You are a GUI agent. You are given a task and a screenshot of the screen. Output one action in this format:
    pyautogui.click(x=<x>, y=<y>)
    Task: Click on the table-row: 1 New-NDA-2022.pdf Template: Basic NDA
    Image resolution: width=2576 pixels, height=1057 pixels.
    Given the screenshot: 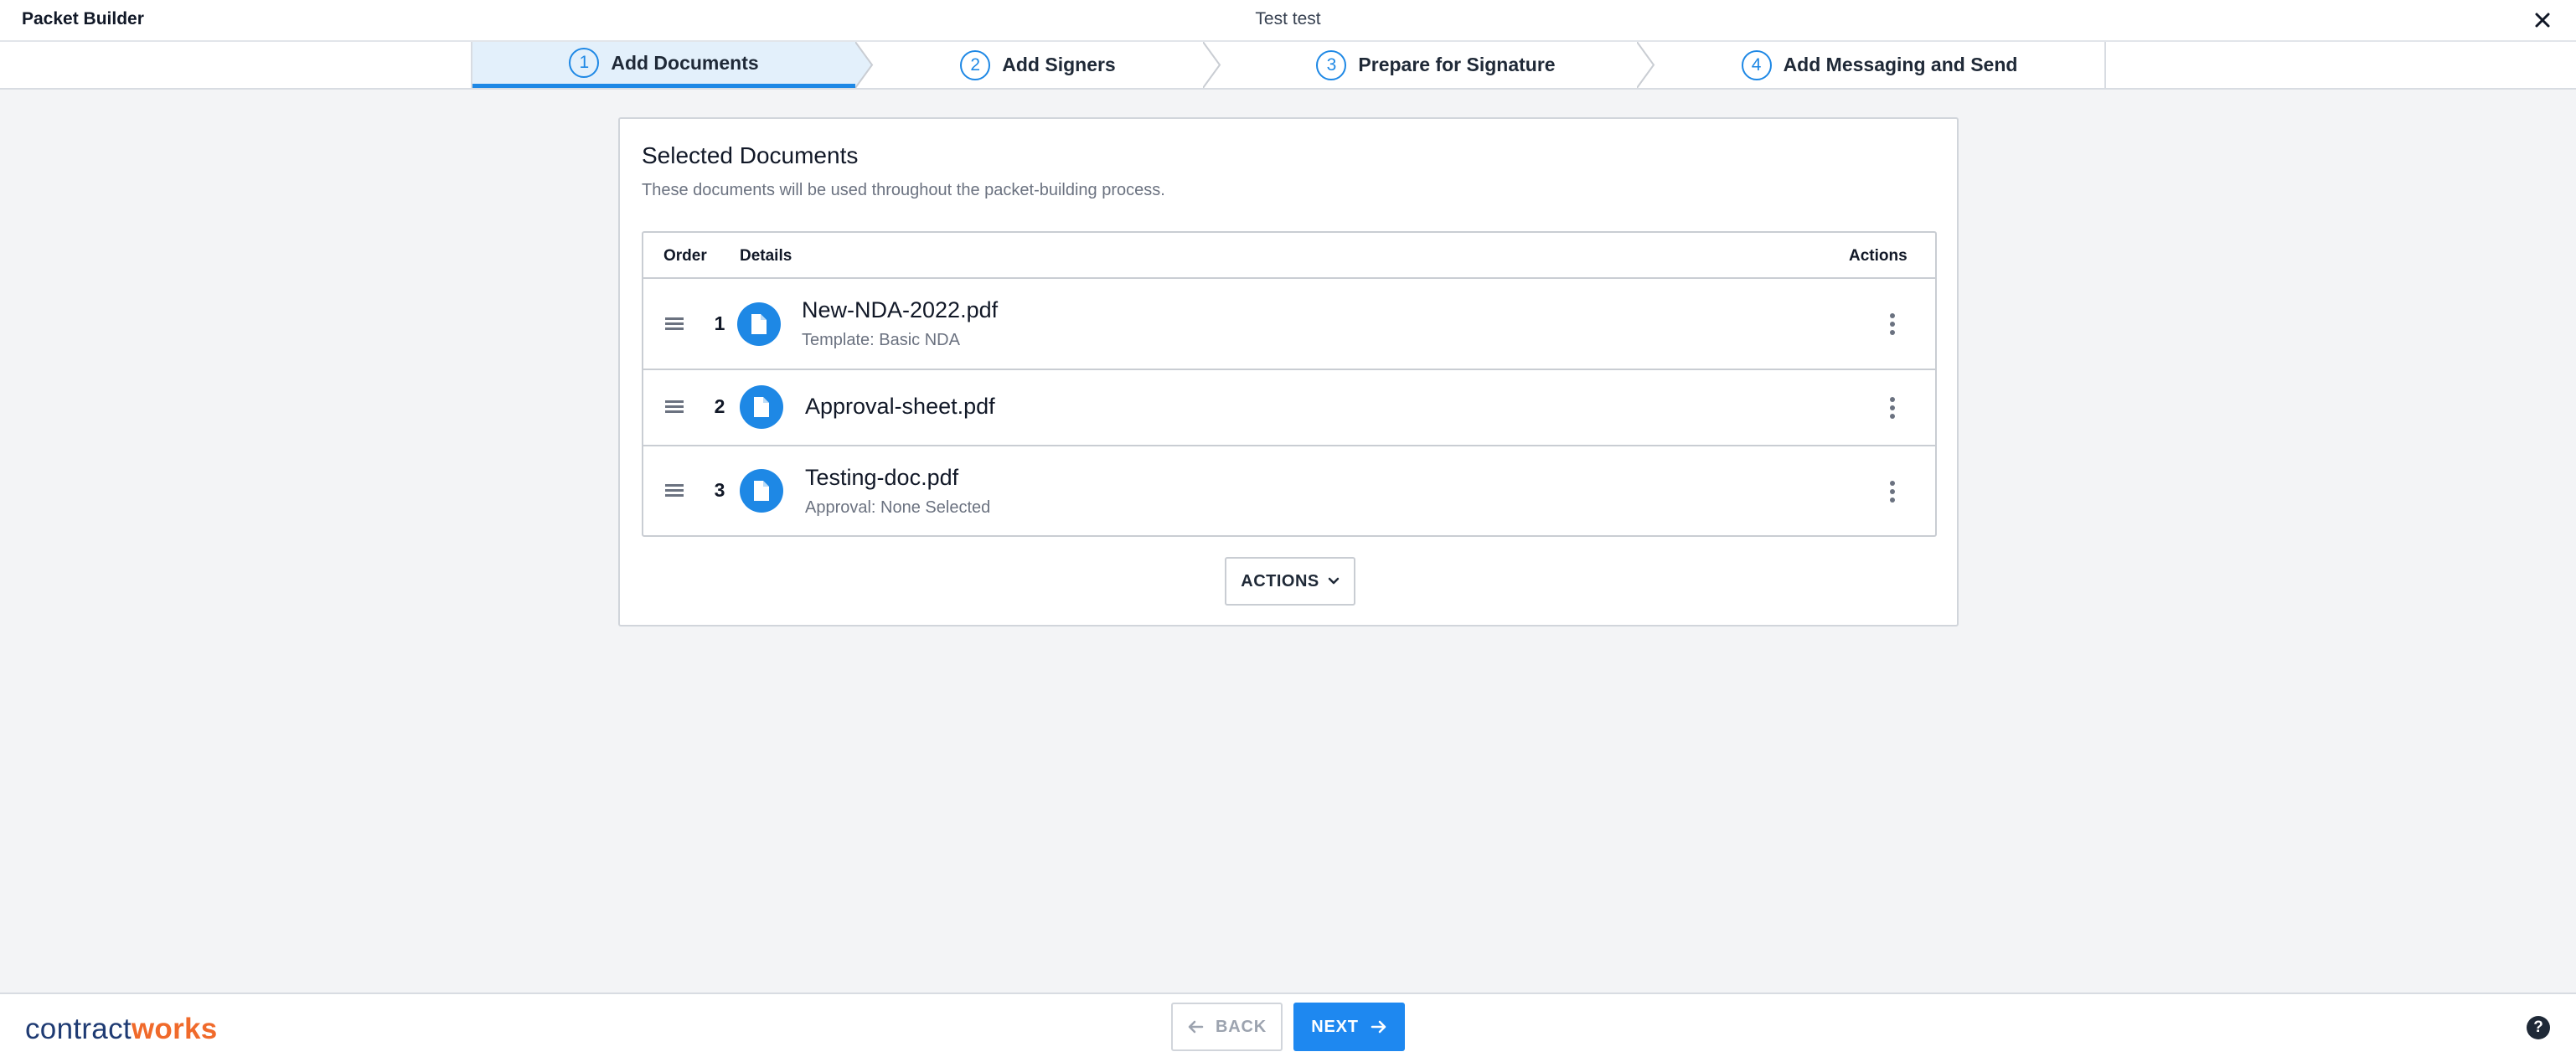 What is the action you would take?
    pyautogui.click(x=1289, y=324)
    